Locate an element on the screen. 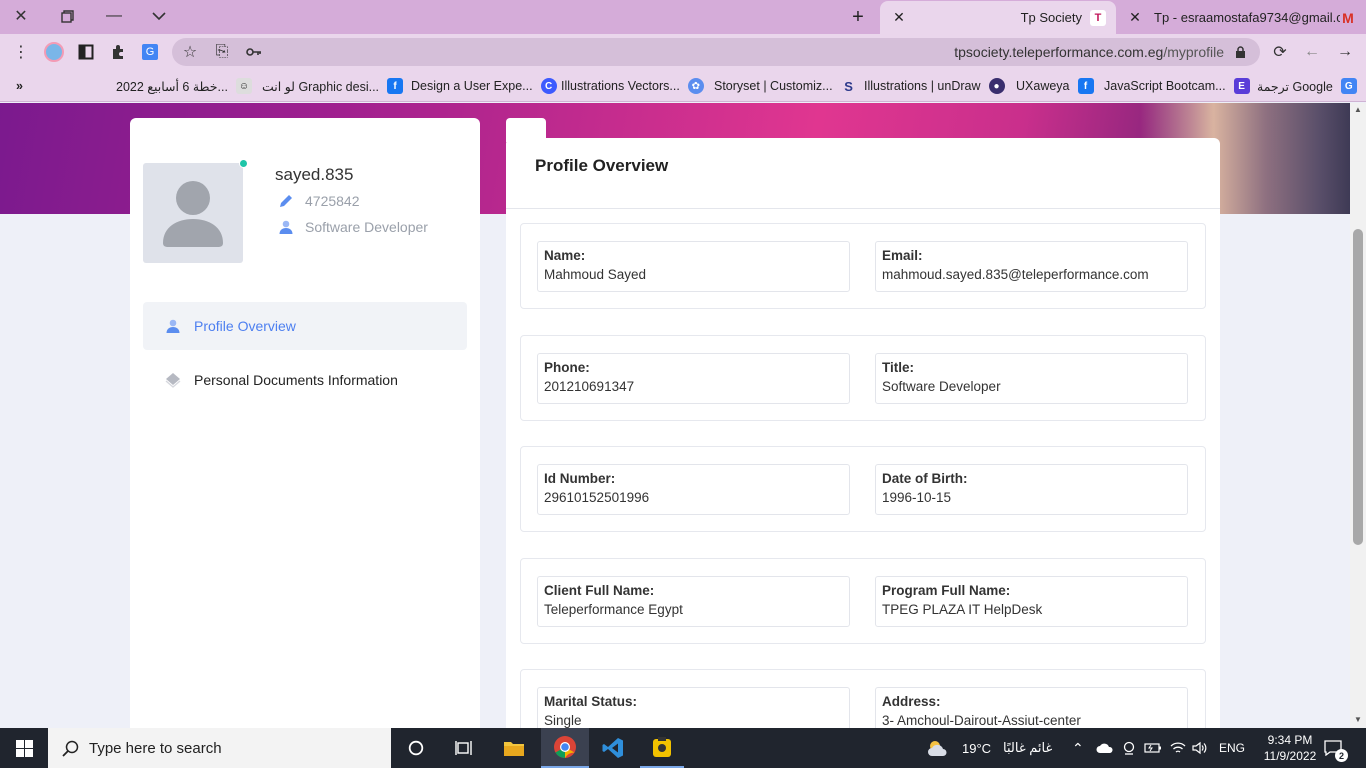 The height and width of the screenshot is (768, 1366). weather-cloud-sun-icon is located at coordinates (939, 748).